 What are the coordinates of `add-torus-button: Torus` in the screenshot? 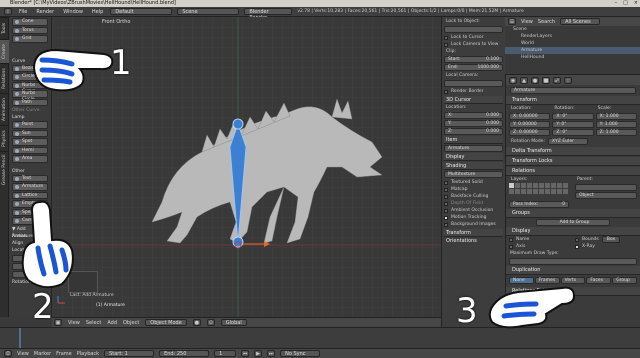 It's located at (30, 30).